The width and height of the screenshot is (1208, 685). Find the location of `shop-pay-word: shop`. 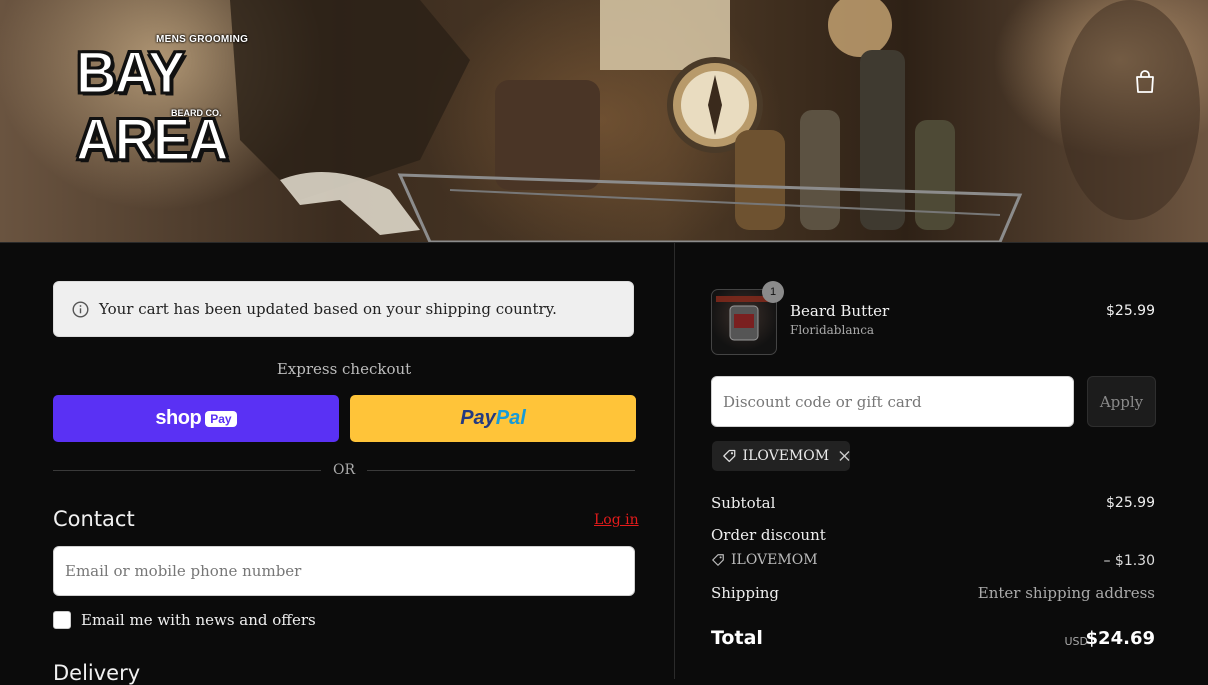

shop-pay-word: shop is located at coordinates (178, 418).